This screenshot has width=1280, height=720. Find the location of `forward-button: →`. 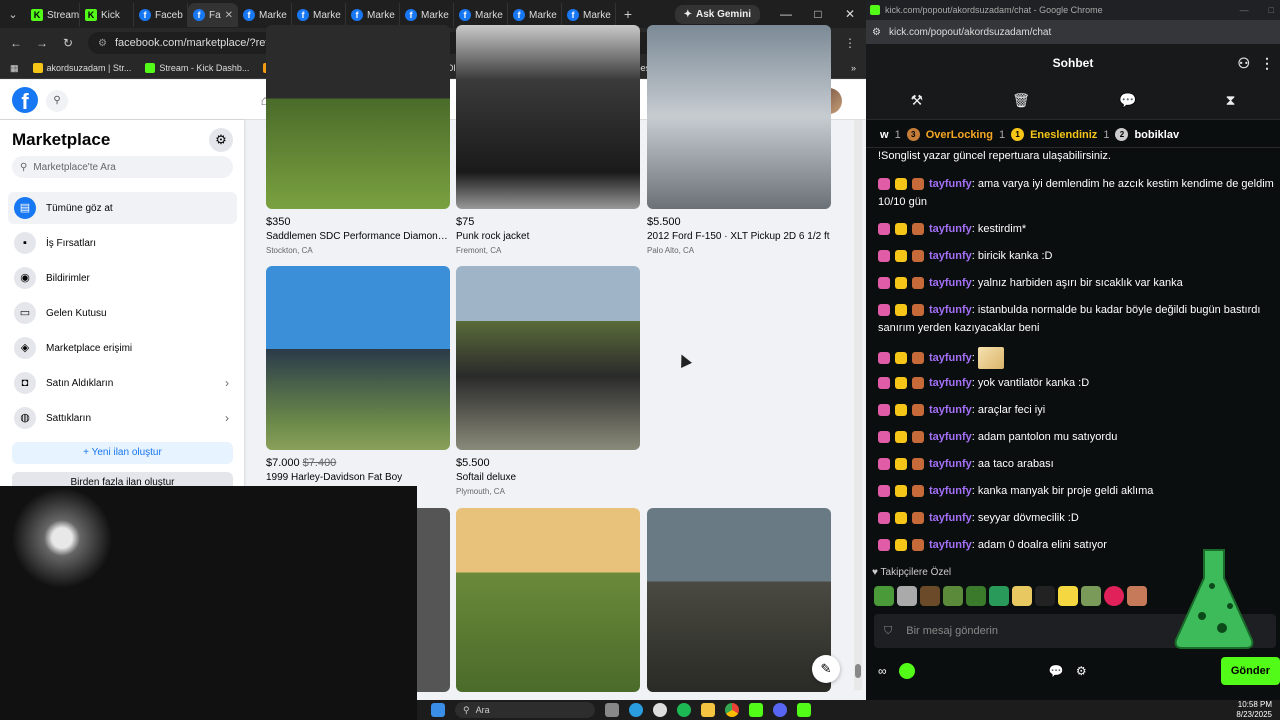

forward-button: → is located at coordinates (42, 43).